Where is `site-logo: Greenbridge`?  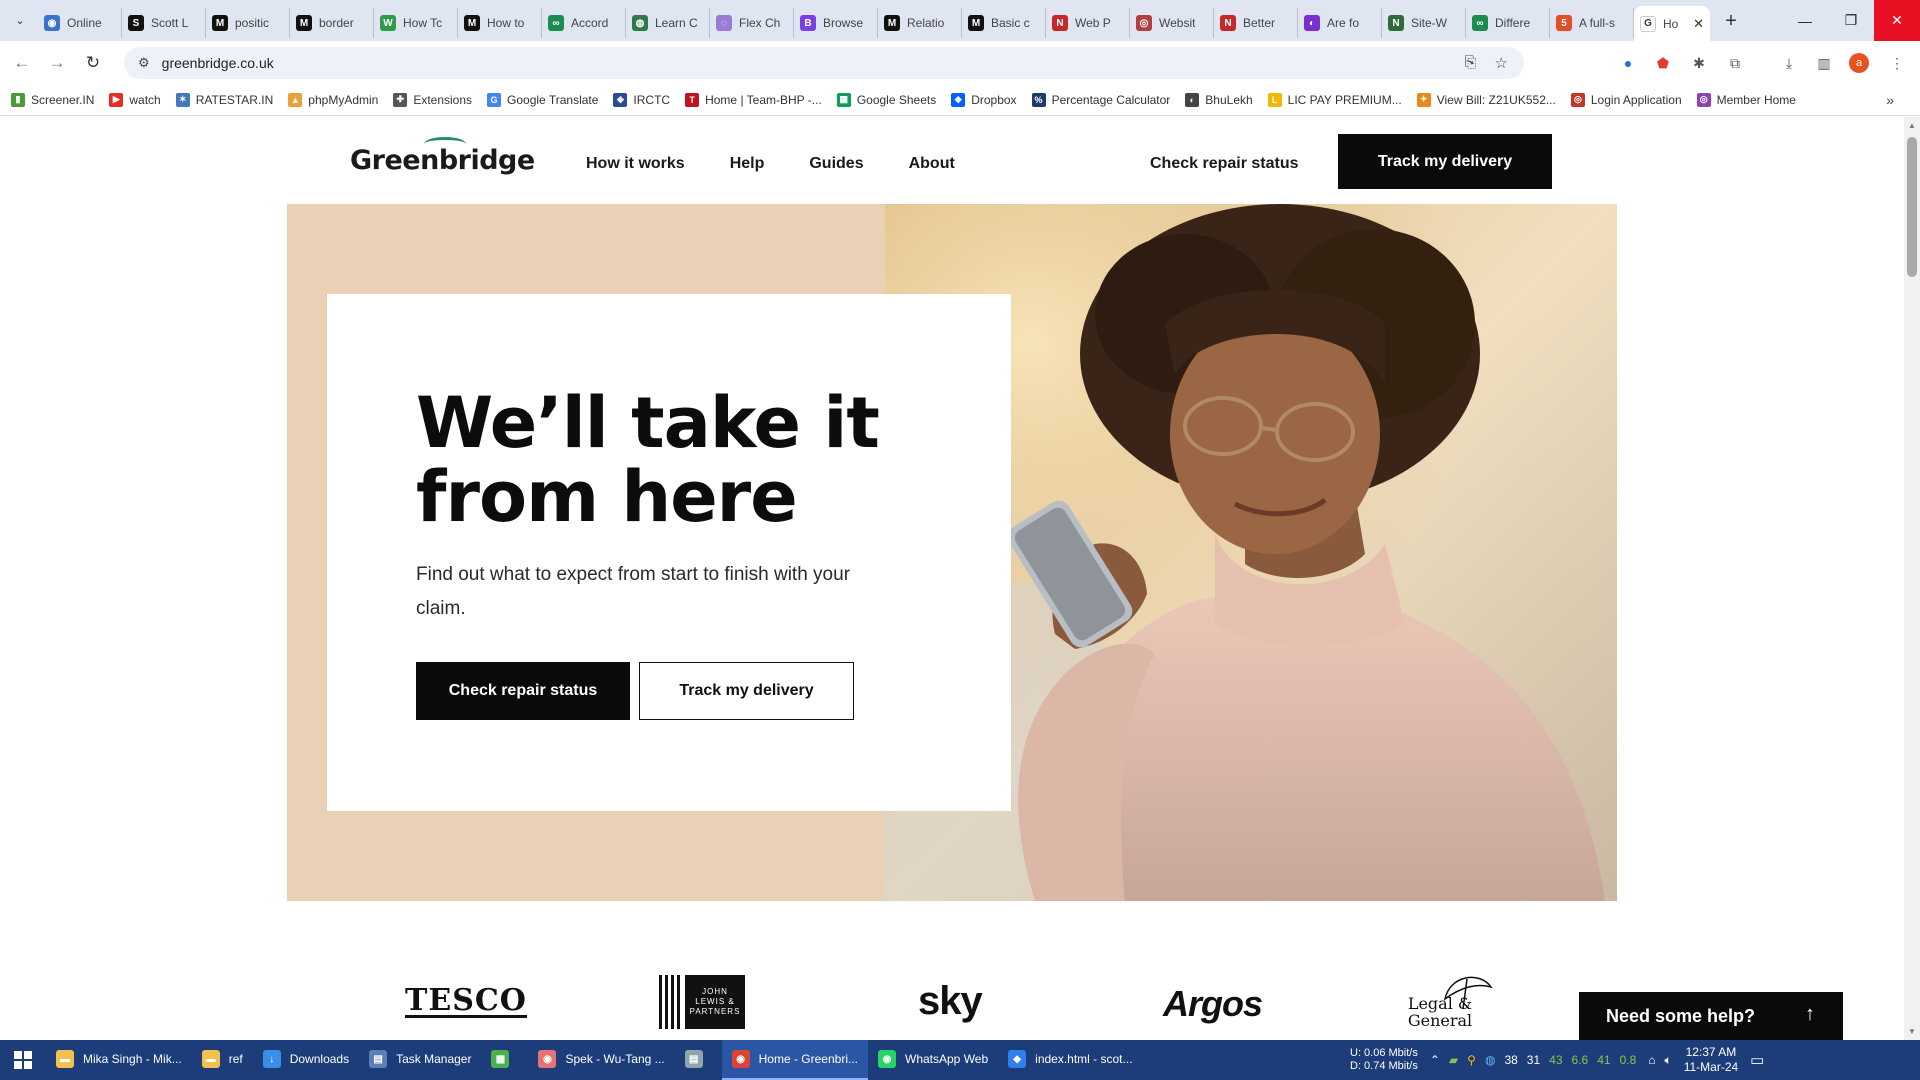
site-logo: Greenbridge is located at coordinates (442, 156).